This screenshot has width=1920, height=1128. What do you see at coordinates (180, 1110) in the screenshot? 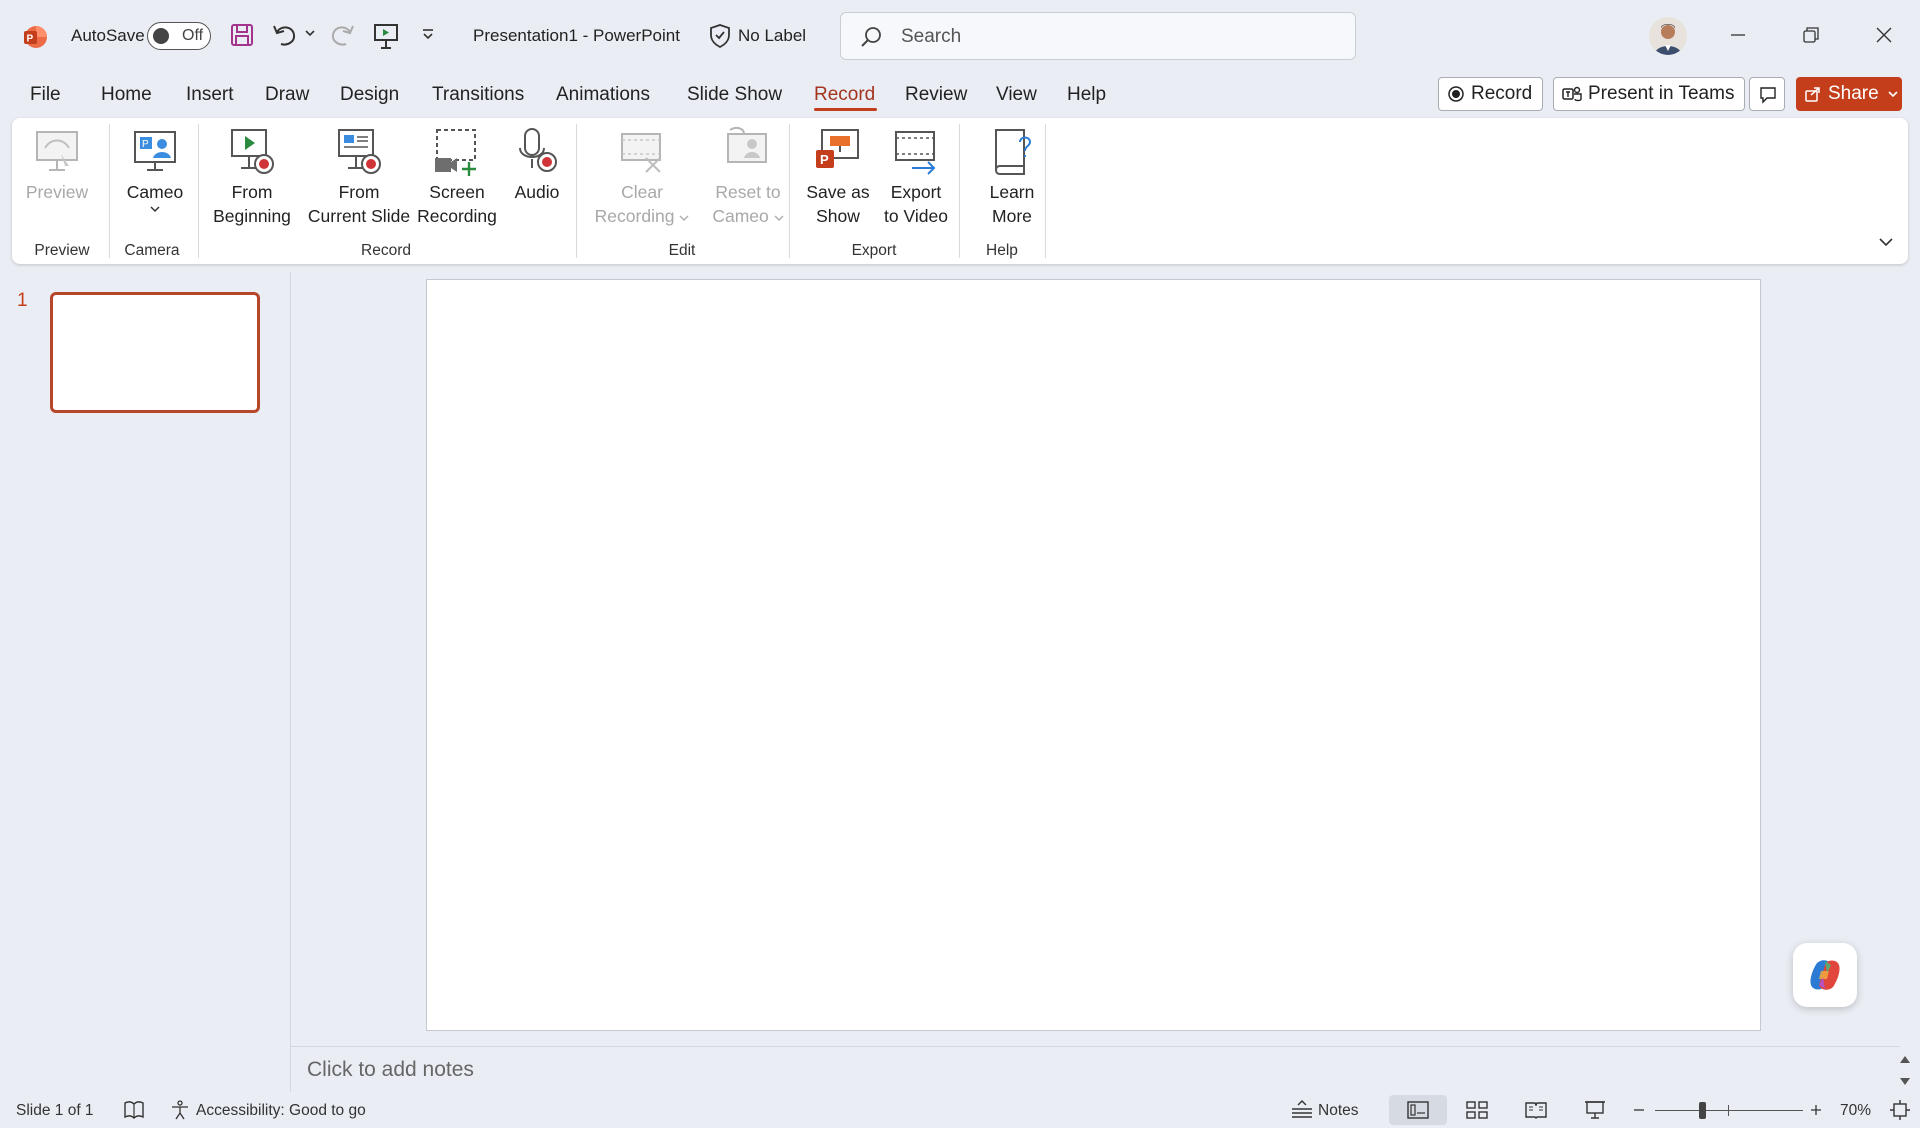
I see `accessibility-icon` at bounding box center [180, 1110].